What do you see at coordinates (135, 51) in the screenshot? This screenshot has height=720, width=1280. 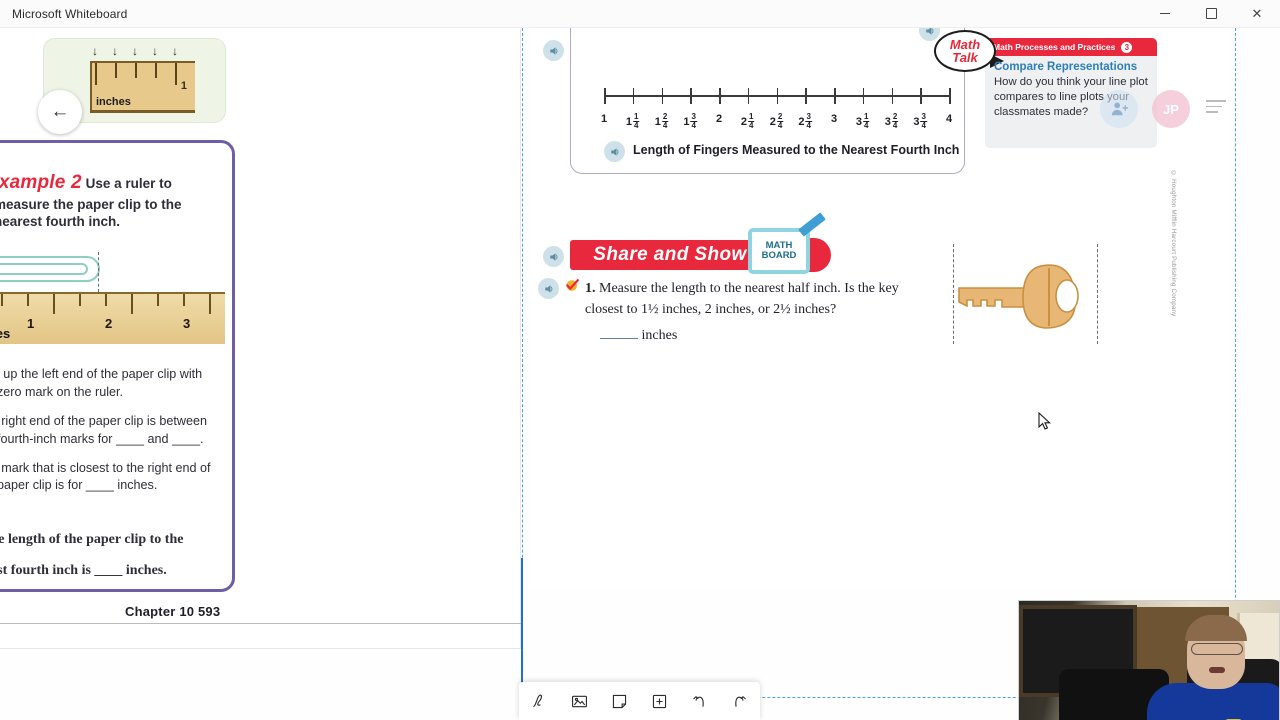 I see `tick-arrows: ↓ ↓ ↓ ↓ ↓` at bounding box center [135, 51].